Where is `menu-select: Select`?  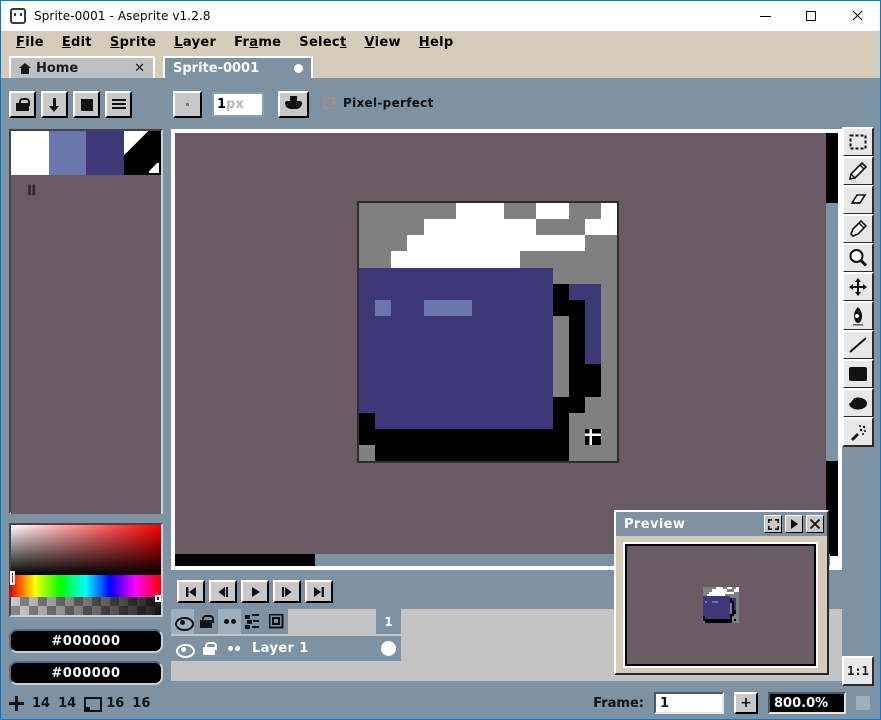
menu-select: Select is located at coordinates (322, 42).